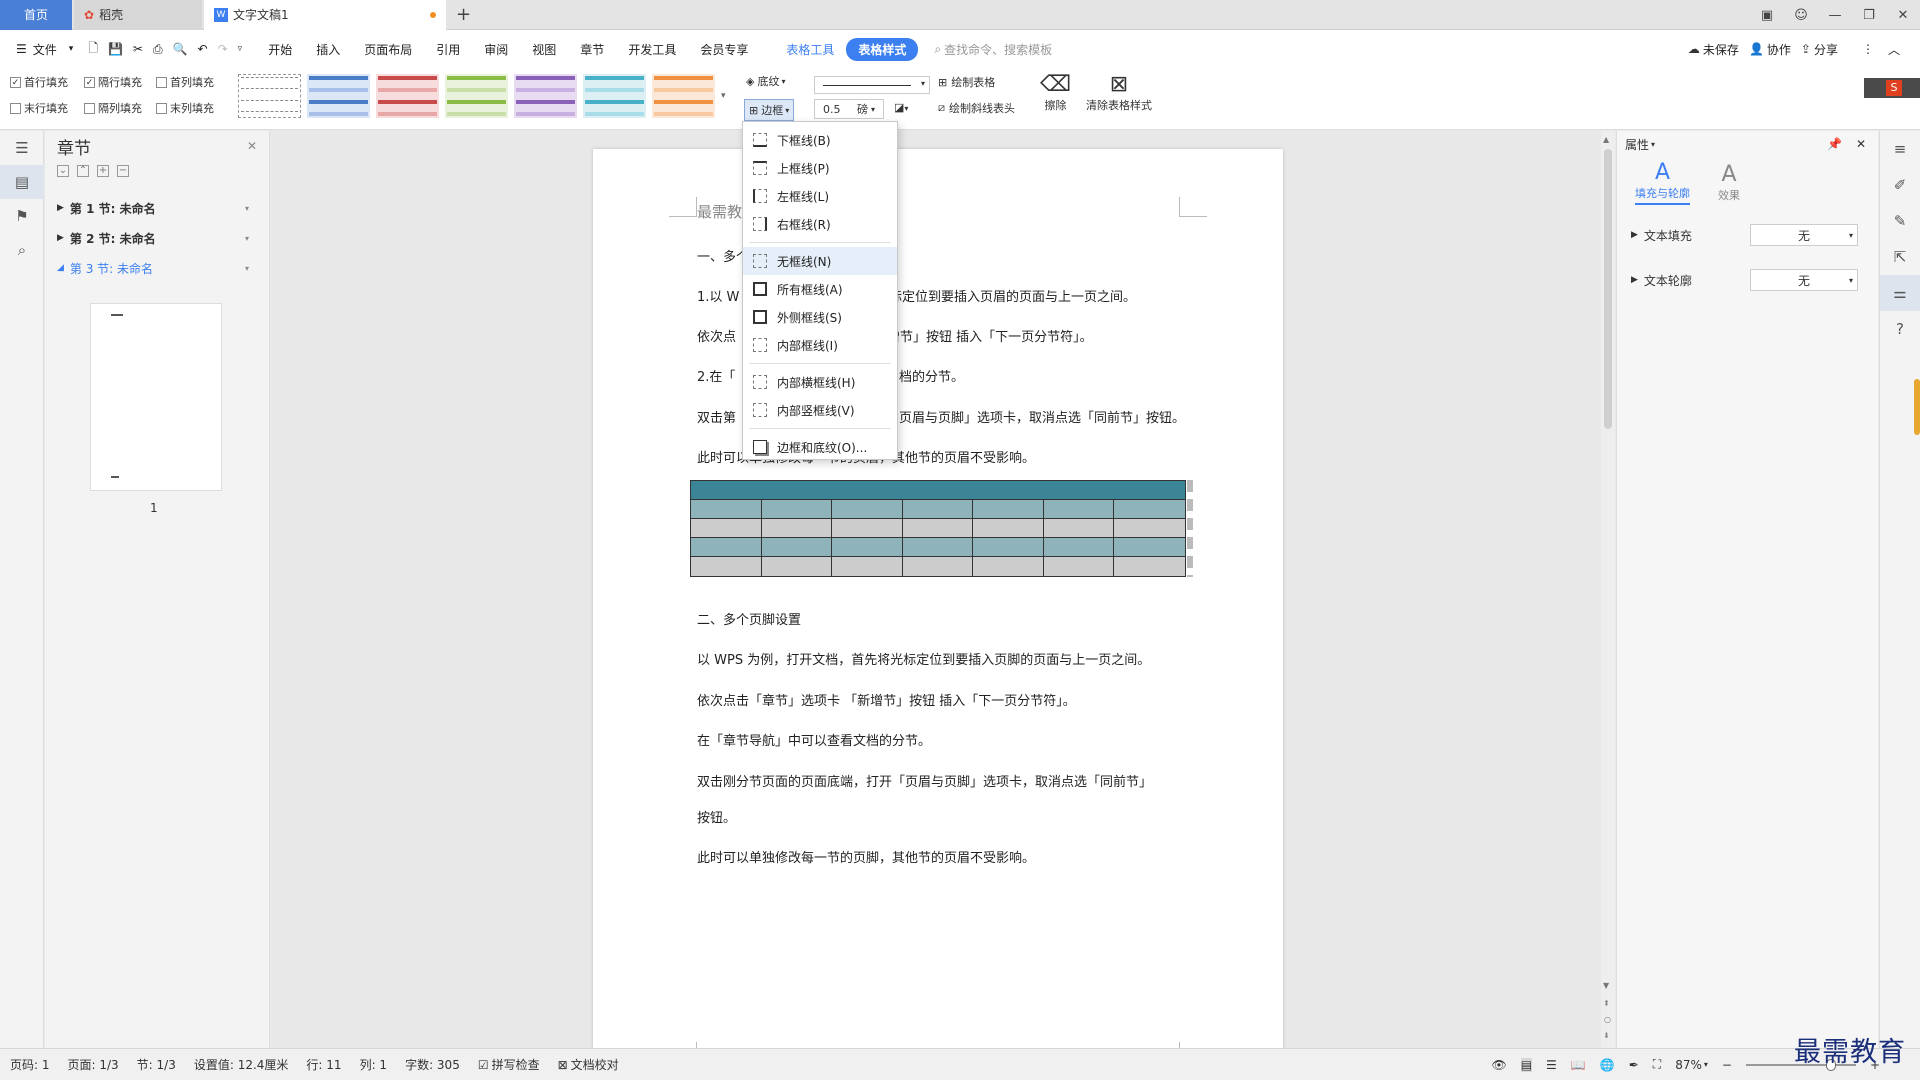  What do you see at coordinates (115, 49) in the screenshot?
I see `save-icon: 💾` at bounding box center [115, 49].